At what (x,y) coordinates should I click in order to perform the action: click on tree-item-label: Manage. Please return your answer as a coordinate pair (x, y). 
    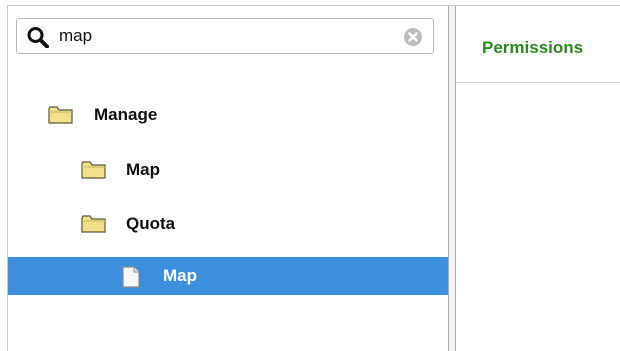
    Looking at the image, I should click on (126, 114).